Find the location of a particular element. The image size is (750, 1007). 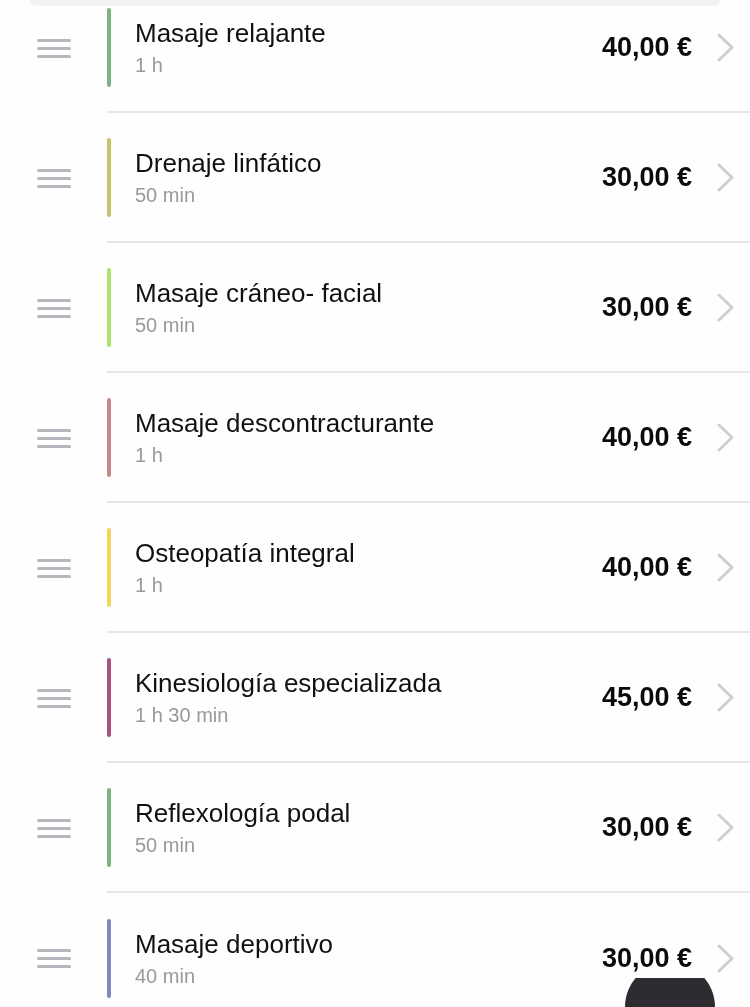

floating-action-button is located at coordinates (670, 992).